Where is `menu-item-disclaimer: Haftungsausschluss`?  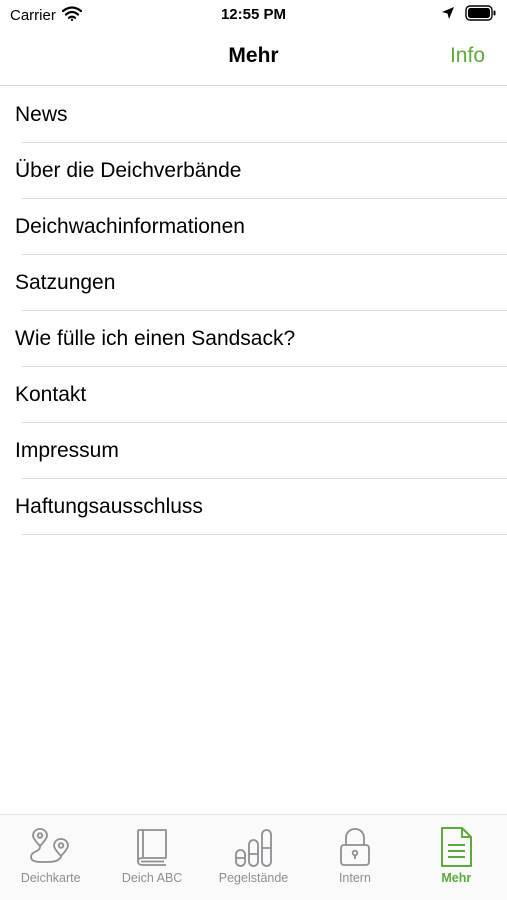
menu-item-disclaimer: Haftungsausschluss is located at coordinates (253, 507).